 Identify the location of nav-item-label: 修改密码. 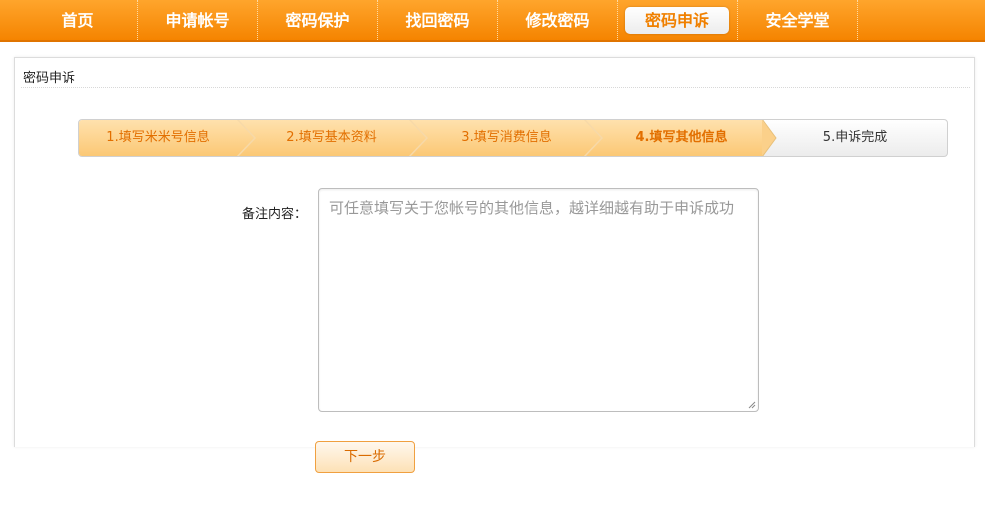
(557, 20).